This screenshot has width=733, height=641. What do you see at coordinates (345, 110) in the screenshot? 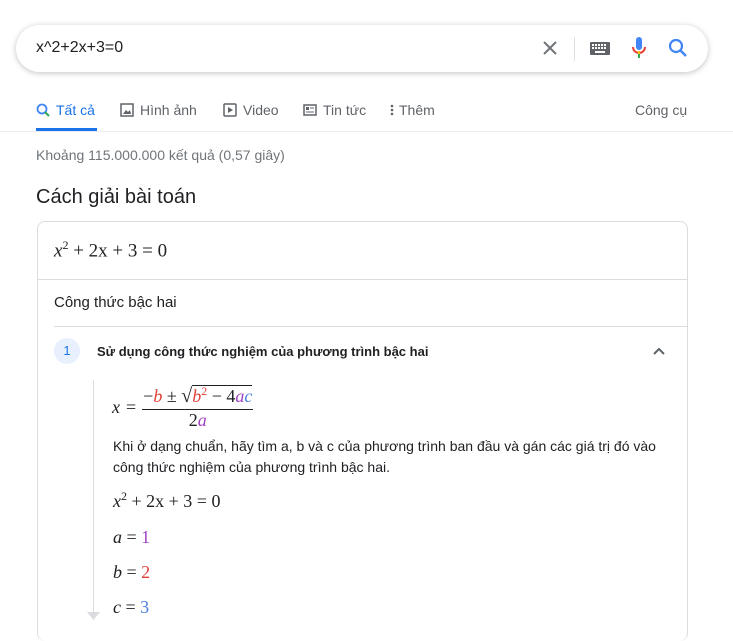
I see `tab-label: Tin tức` at bounding box center [345, 110].